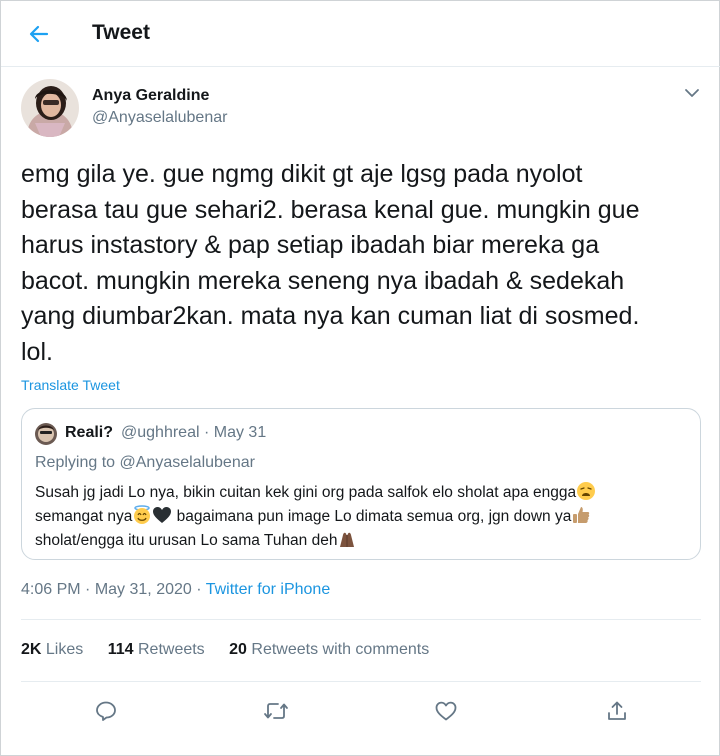 Image resolution: width=720 pixels, height=756 pixels. Describe the element at coordinates (240, 432) in the screenshot. I see `quoted-date: May 31` at that location.